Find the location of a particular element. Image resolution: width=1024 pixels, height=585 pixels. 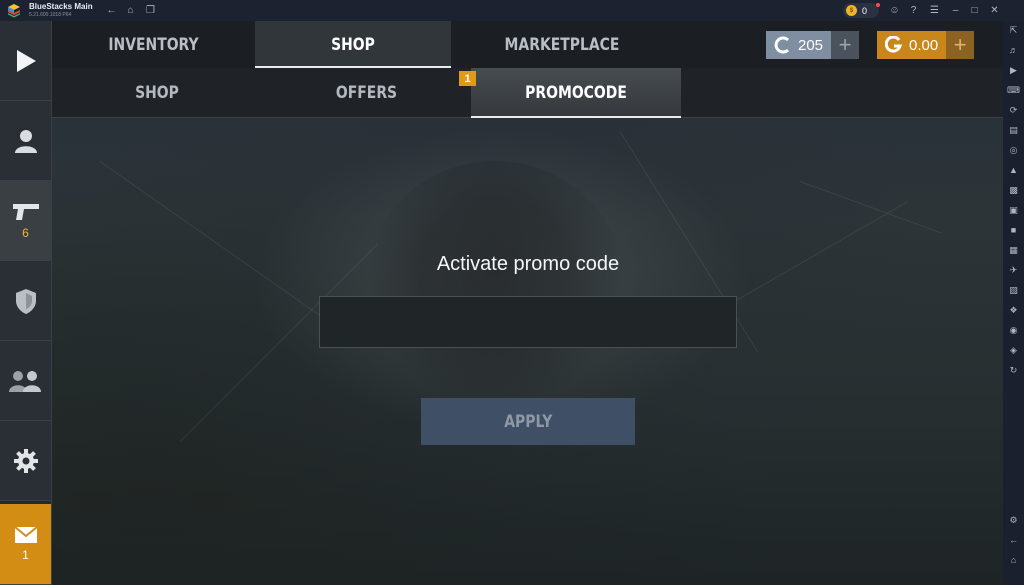

play-icon is located at coordinates (26, 60).